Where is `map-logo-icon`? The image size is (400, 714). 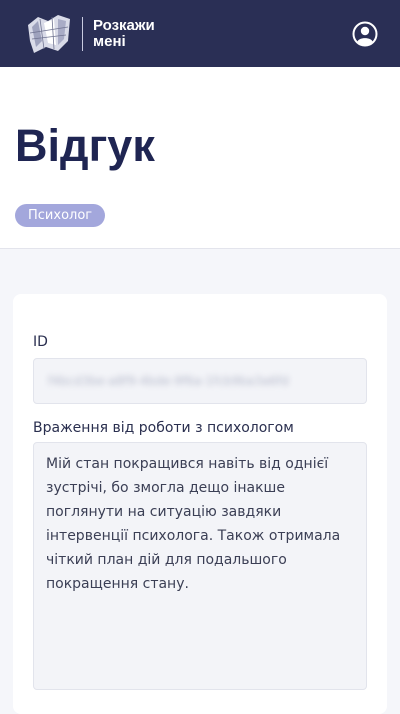
map-logo-icon is located at coordinates (49, 34).